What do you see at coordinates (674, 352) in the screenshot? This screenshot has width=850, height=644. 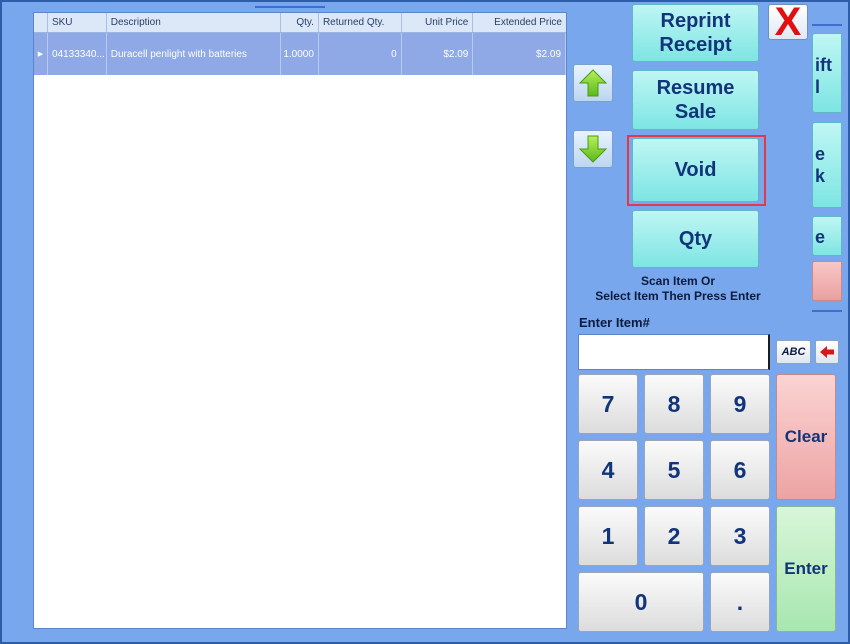 I see `item-number-input` at bounding box center [674, 352].